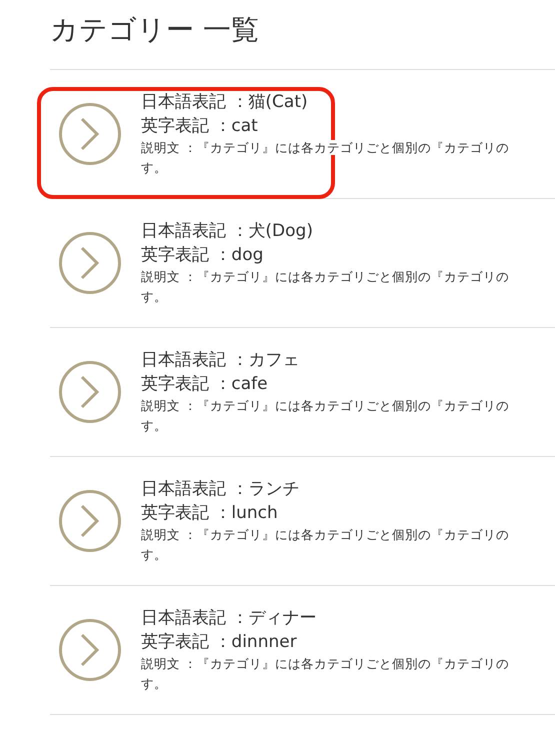  I want to click on english-name: 英字表記 ：lunch, so click(209, 513).